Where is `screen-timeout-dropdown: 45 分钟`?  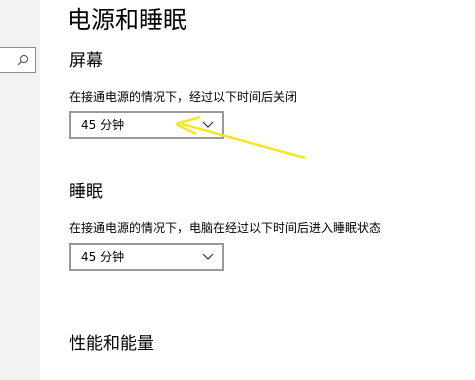 screen-timeout-dropdown: 45 分钟 is located at coordinates (146, 125).